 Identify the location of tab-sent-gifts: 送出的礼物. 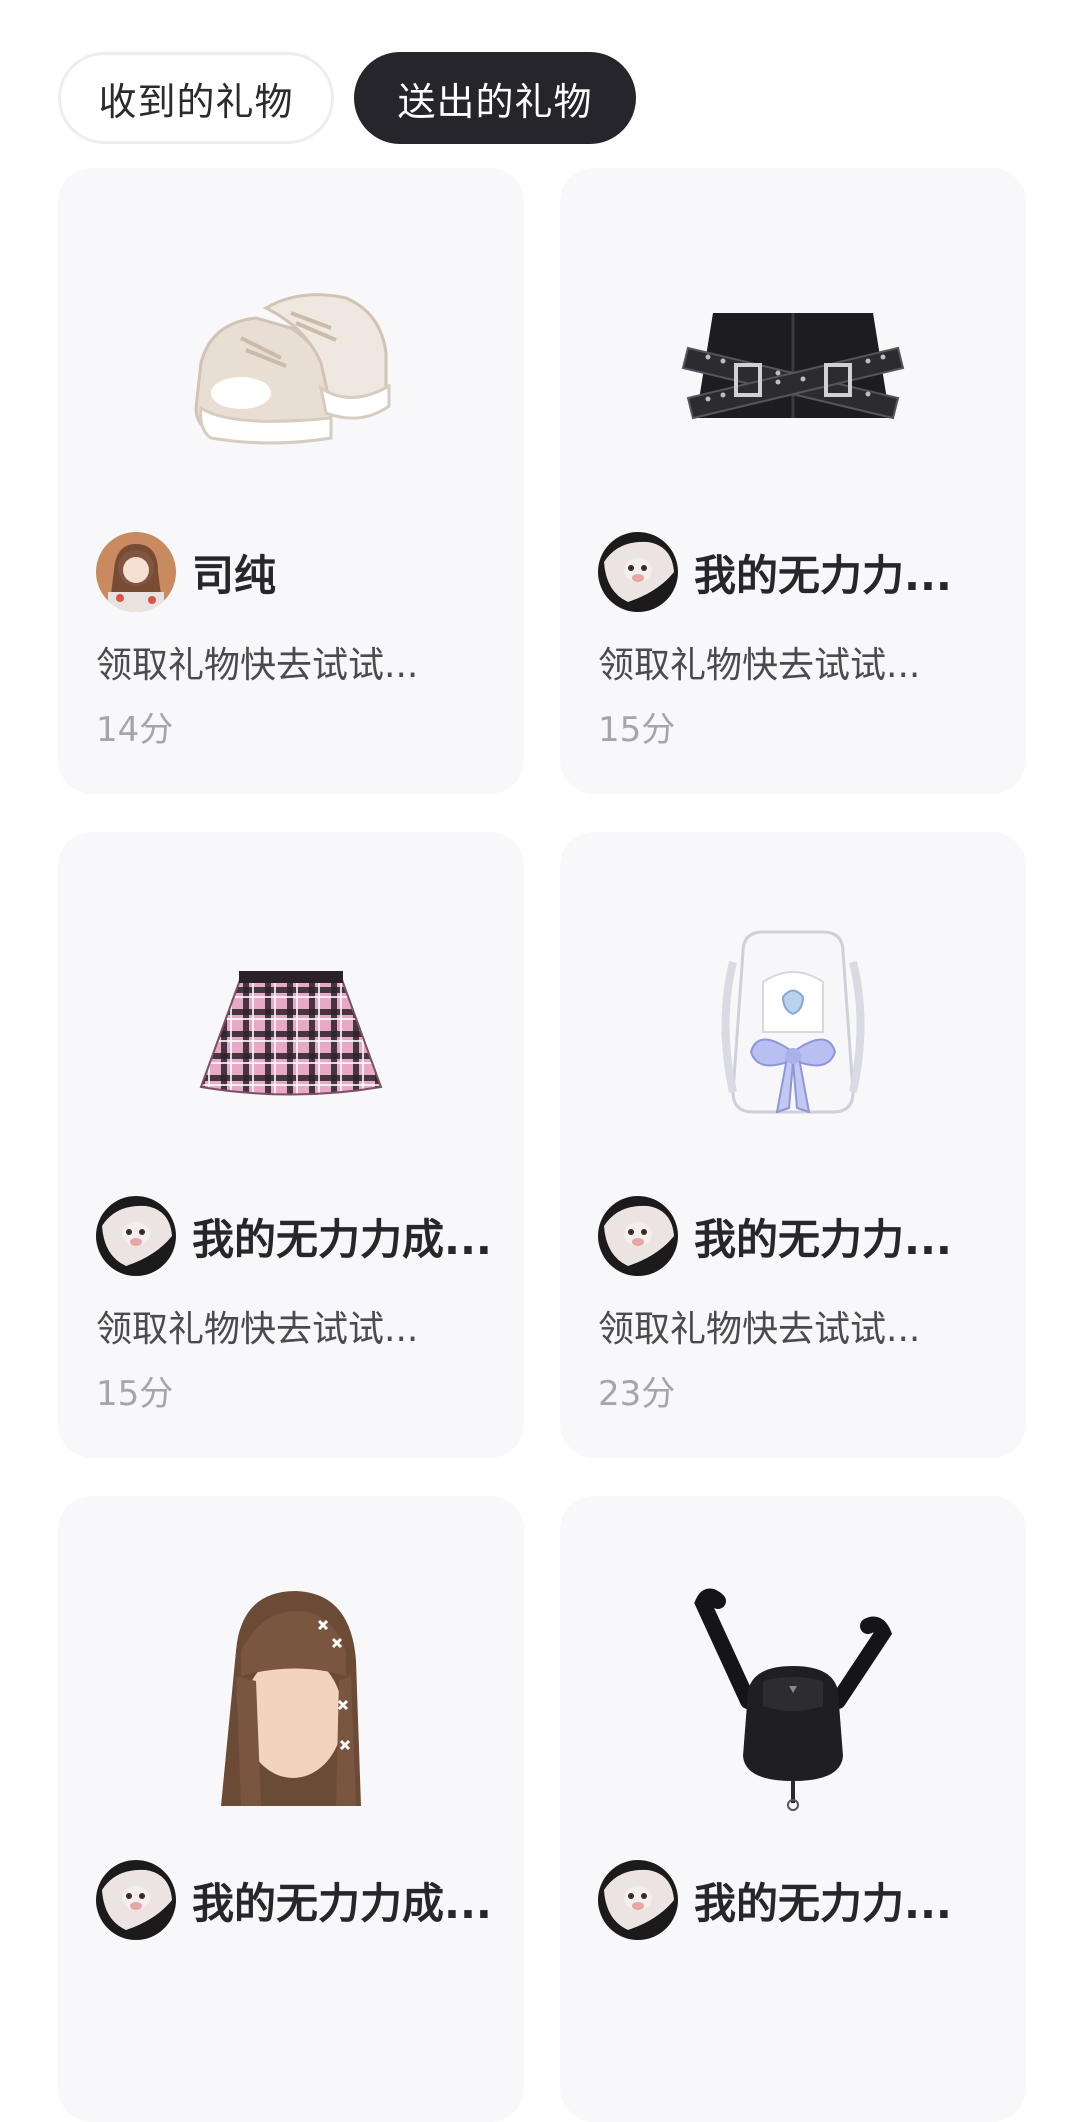
(495, 98).